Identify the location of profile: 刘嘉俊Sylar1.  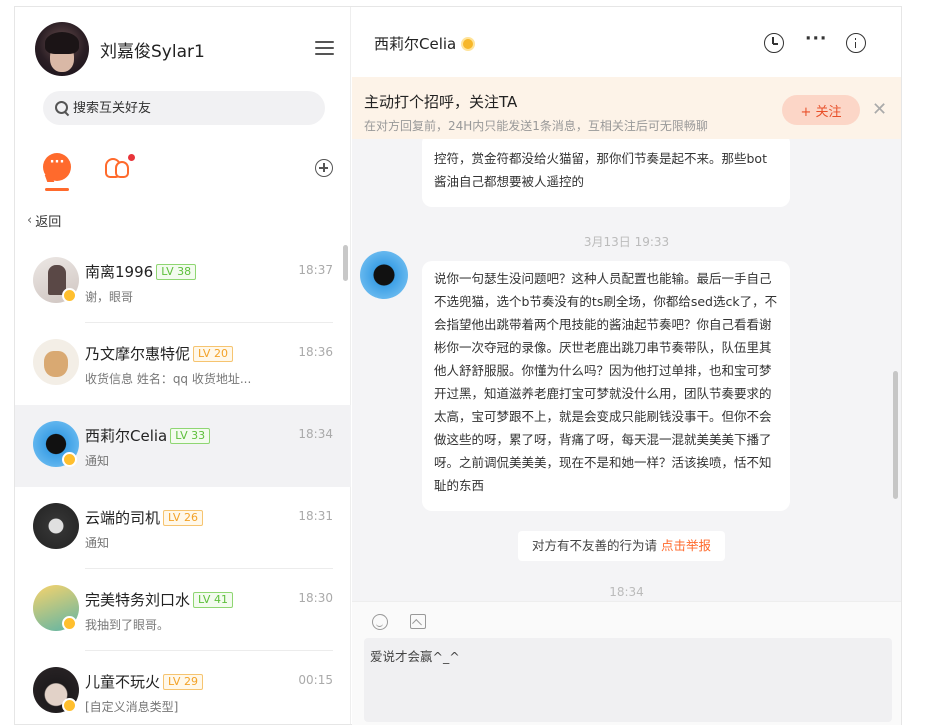
(120, 49).